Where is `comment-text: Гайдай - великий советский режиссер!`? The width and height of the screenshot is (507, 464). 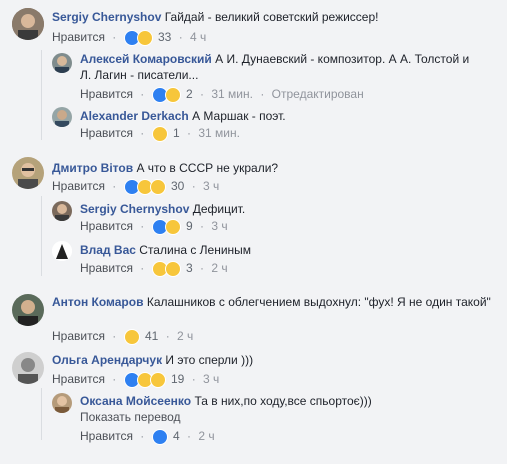
comment-text: Гайдай - великий советский режиссер! is located at coordinates (271, 17).